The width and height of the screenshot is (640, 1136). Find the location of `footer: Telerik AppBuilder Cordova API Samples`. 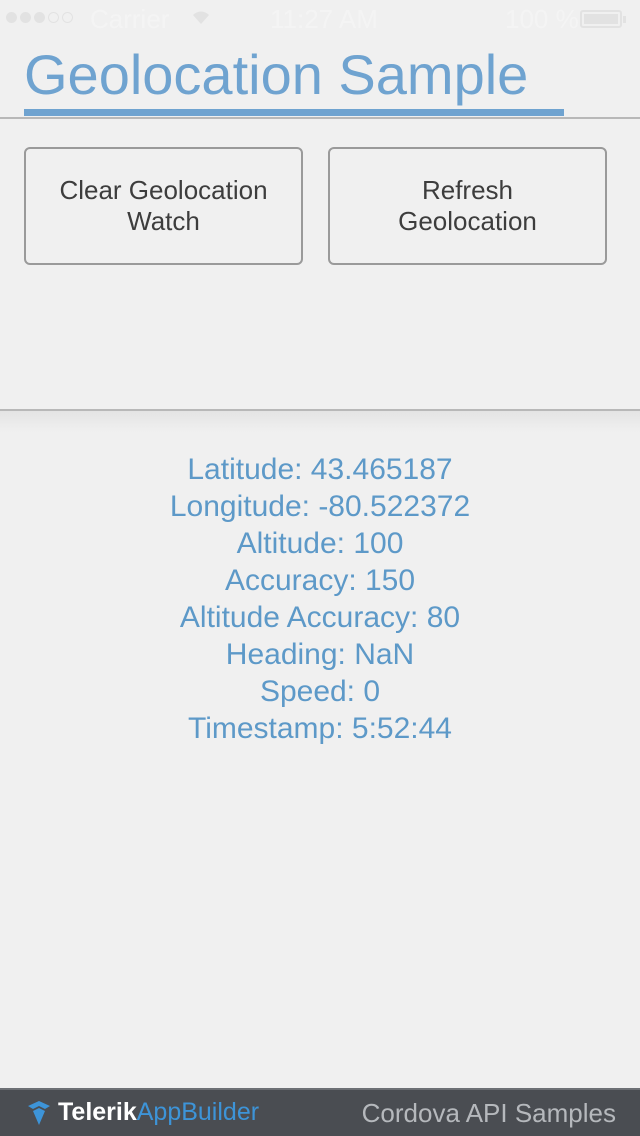

footer: Telerik AppBuilder Cordova API Samples is located at coordinates (320, 1112).